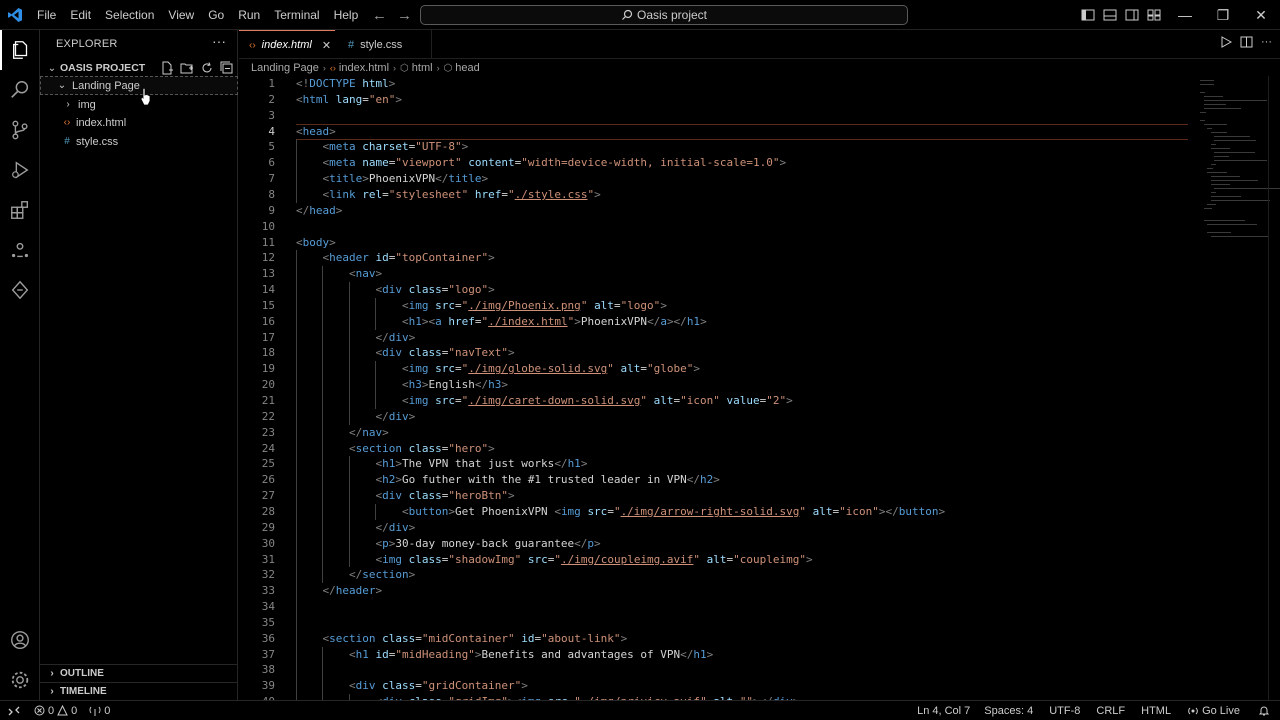 The height and width of the screenshot is (720, 1280). What do you see at coordinates (1132, 15) in the screenshot?
I see `toggle-secondary-sidebar-icon` at bounding box center [1132, 15].